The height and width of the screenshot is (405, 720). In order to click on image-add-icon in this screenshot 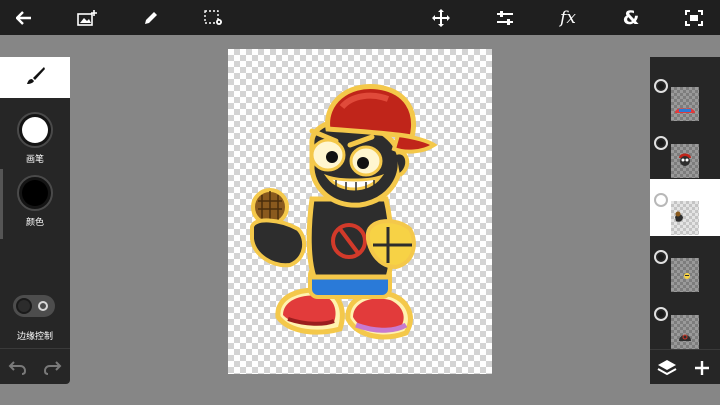, I will do `click(87, 17)`.